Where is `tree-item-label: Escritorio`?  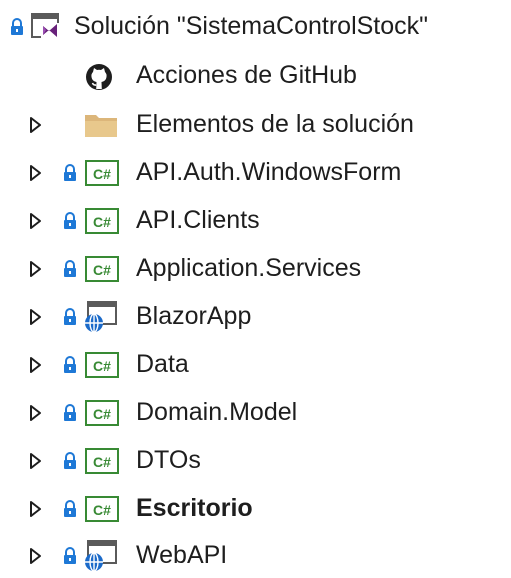
tree-item-label: Escritorio is located at coordinates (194, 508).